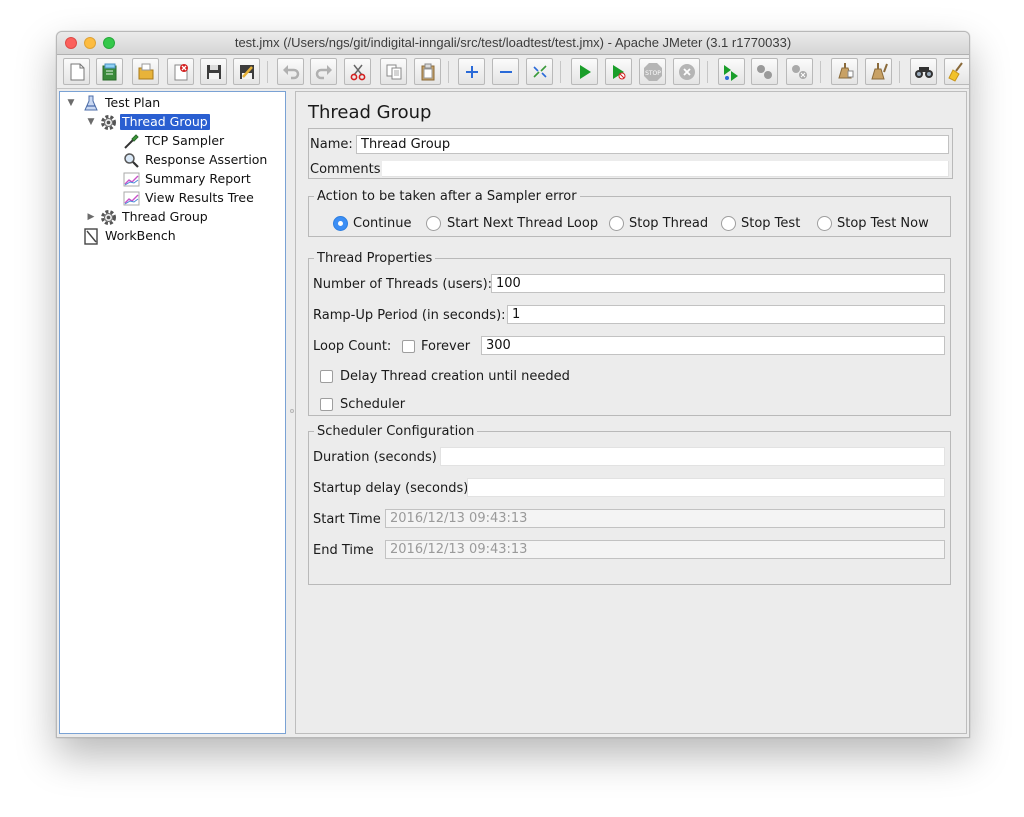 Image resolution: width=1024 pixels, height=817 pixels. Describe the element at coordinates (357, 71) in the screenshot. I see `cut-button` at that location.